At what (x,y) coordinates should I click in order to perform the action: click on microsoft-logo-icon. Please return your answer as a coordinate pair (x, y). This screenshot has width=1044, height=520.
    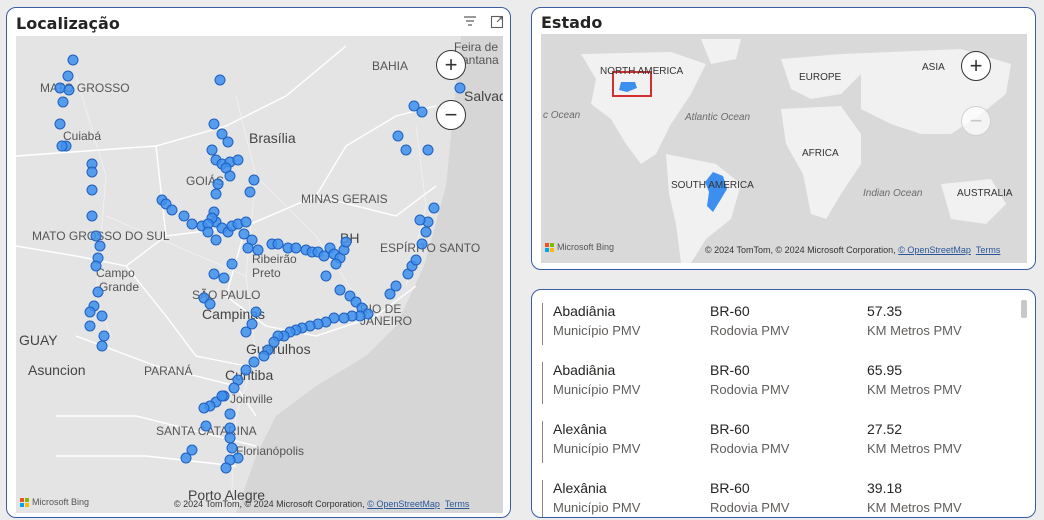
    Looking at the image, I should click on (24, 502).